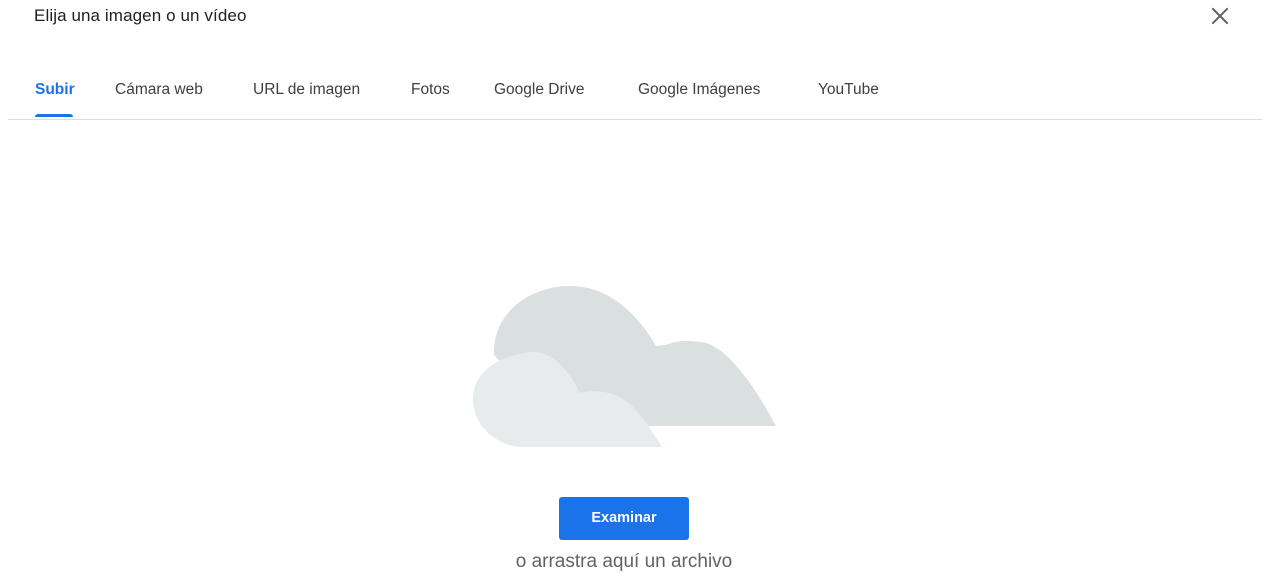  Describe the element at coordinates (430, 90) in the screenshot. I see `tab-fotos: Fotos` at that location.